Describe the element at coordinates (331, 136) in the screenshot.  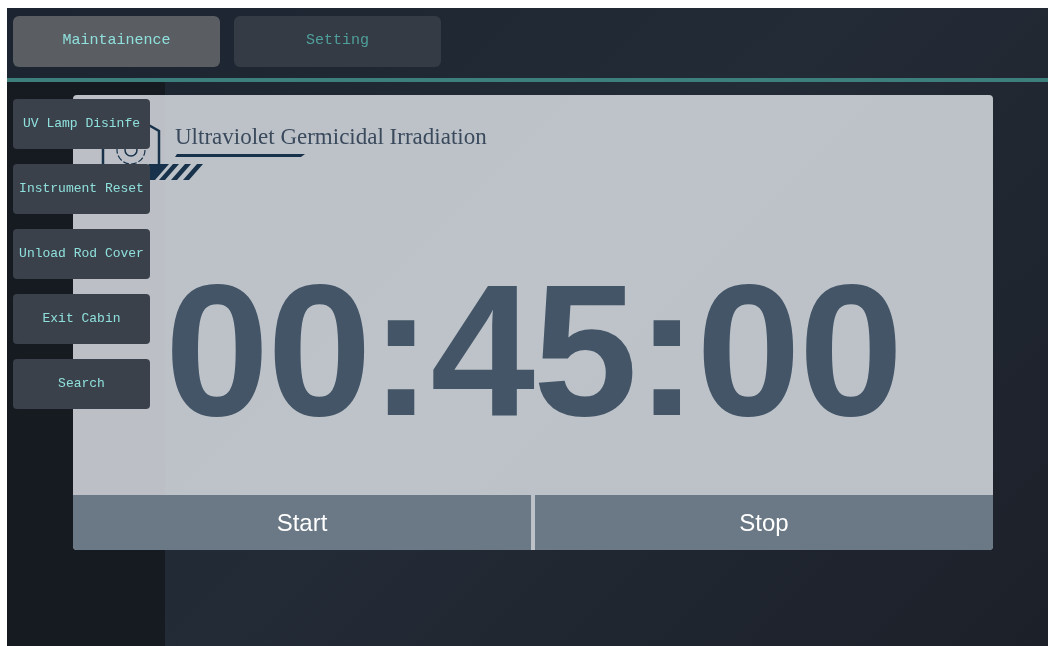
I see `dialog-title: Ultraviolet Germicidal Irradiation` at that location.